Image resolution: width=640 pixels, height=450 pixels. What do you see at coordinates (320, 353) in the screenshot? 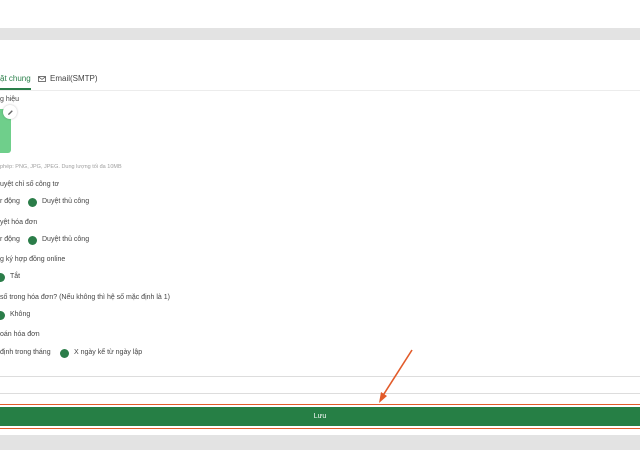
I see `invoice-due-options: định trong tháng X ngày kể từ ngày lập` at bounding box center [320, 353].